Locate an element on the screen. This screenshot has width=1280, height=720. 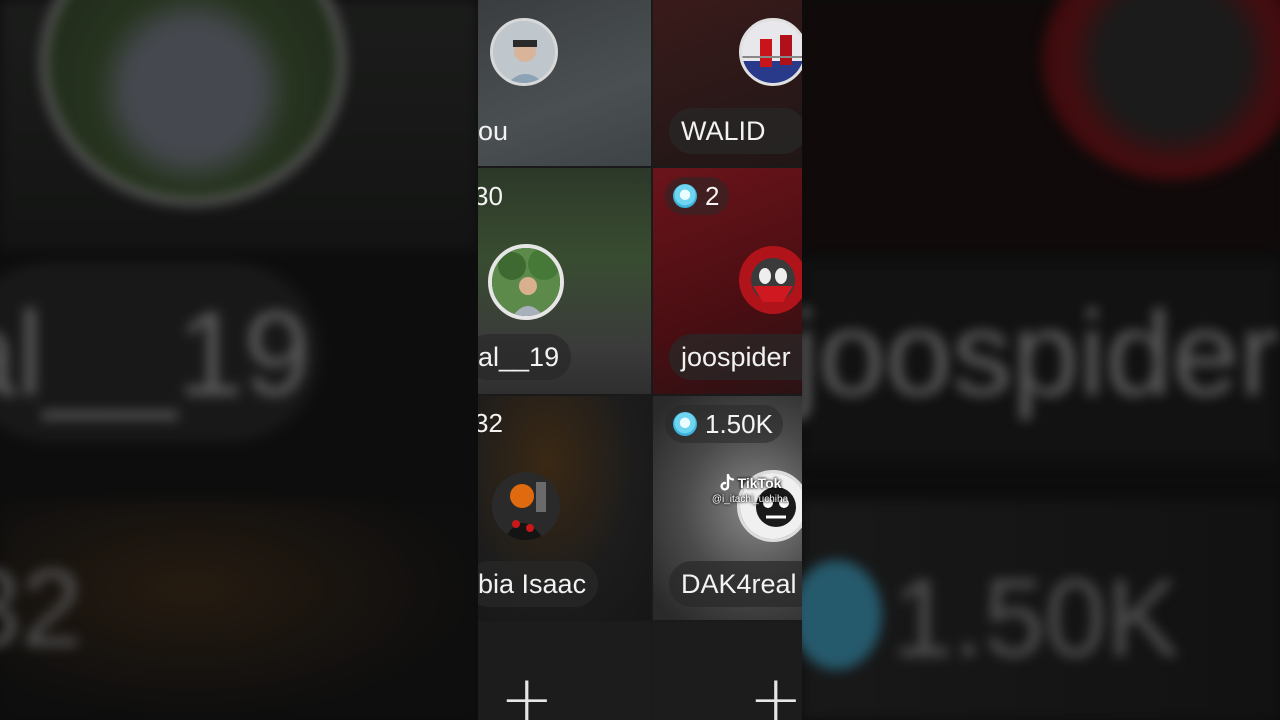
username-pill: bia Isaac is located at coordinates (538, 584).